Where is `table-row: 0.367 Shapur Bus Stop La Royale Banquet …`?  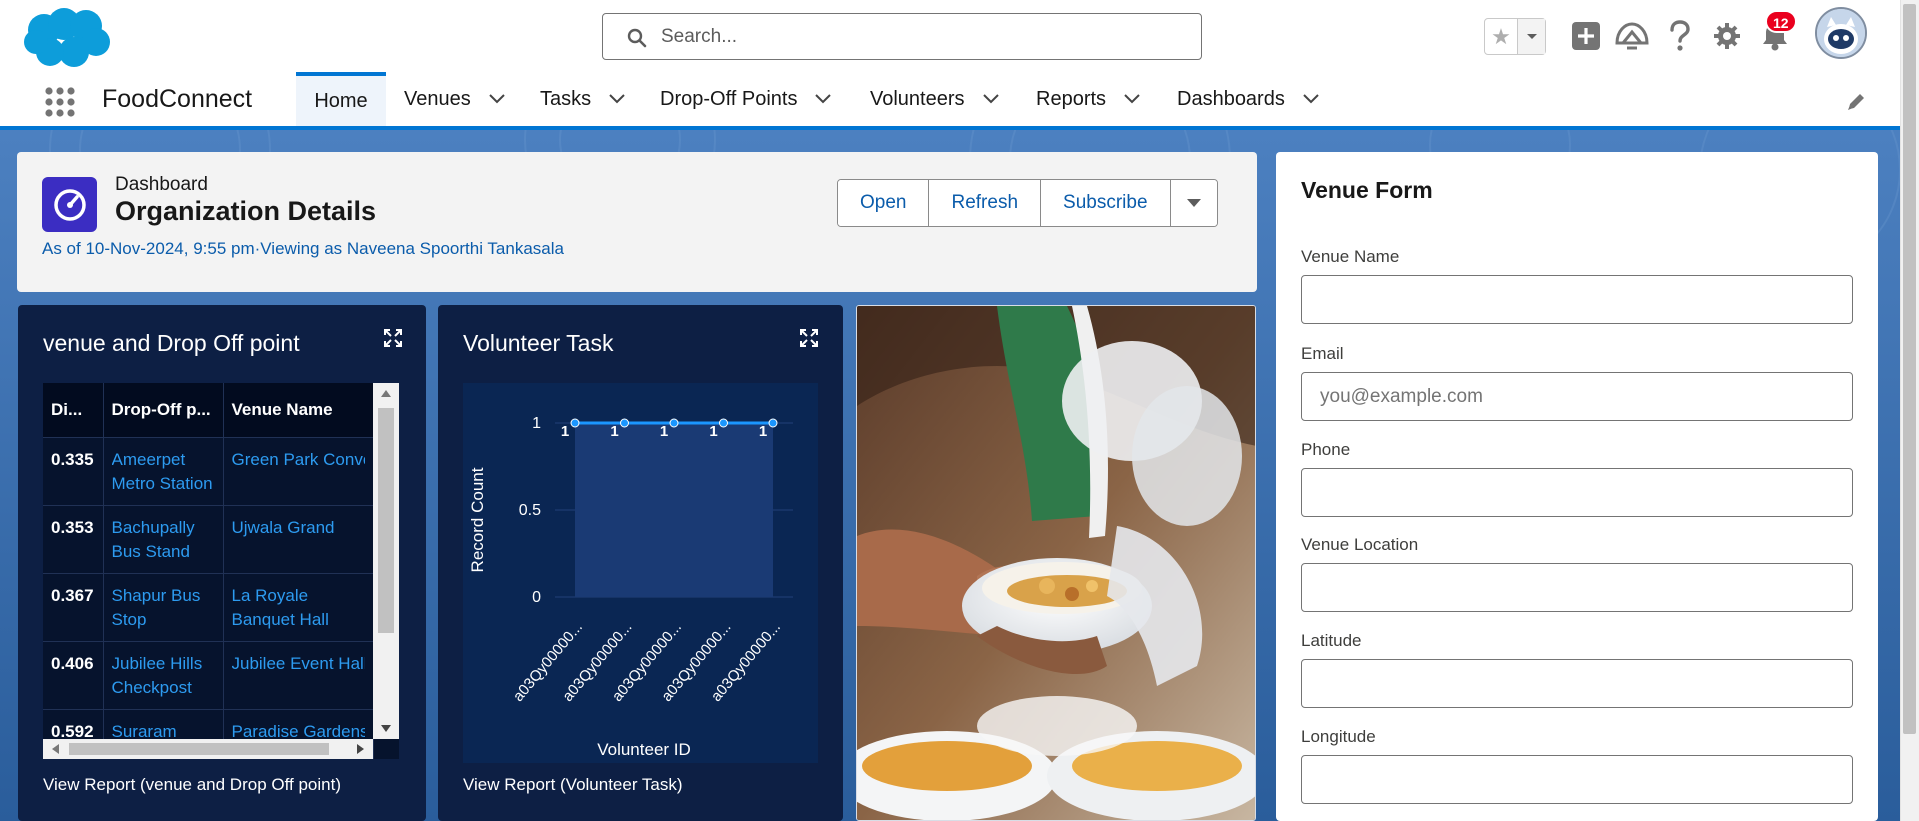 table-row: 0.367 Shapur Bus Stop La Royale Banquet … is located at coordinates (208, 606).